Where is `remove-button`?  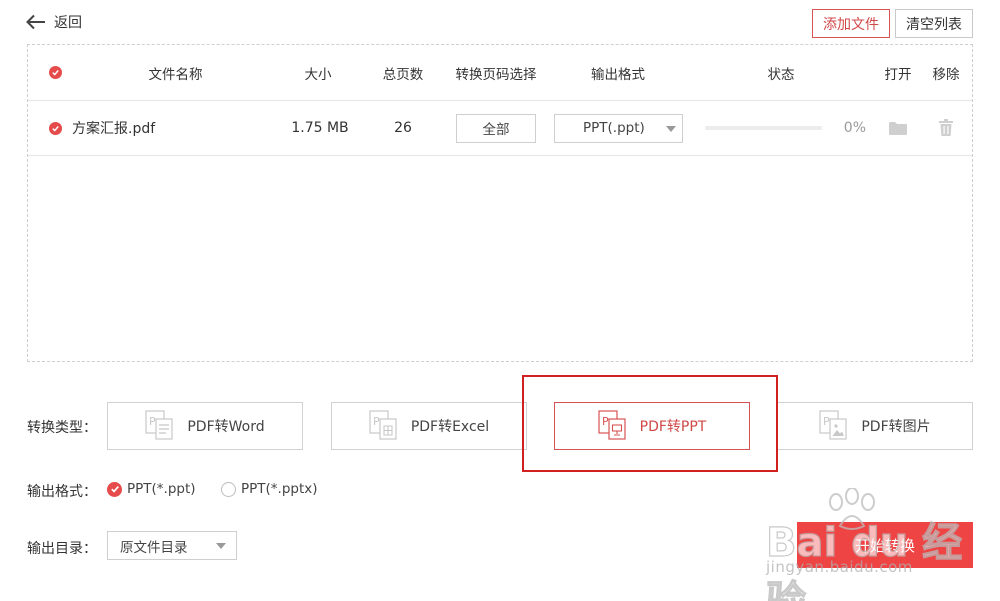 remove-button is located at coordinates (946, 128).